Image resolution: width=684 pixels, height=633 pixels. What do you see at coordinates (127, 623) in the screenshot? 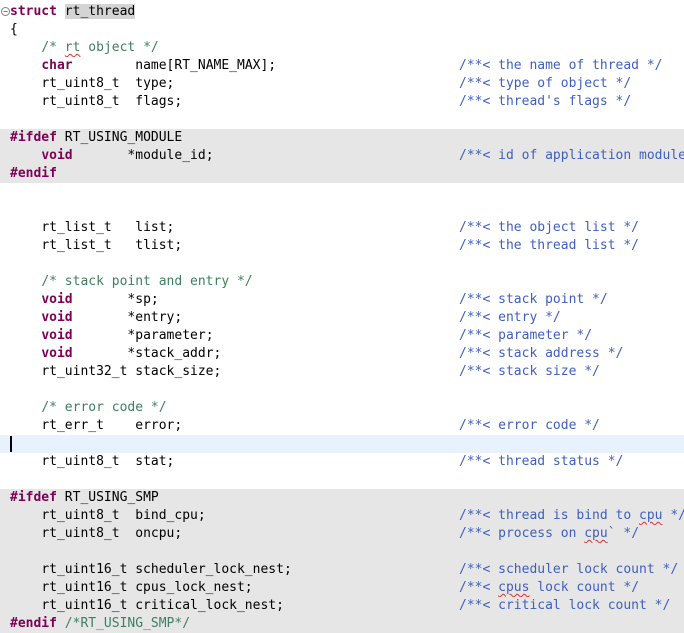
I see `comment: /*RT_USING_SMP*/` at bounding box center [127, 623].